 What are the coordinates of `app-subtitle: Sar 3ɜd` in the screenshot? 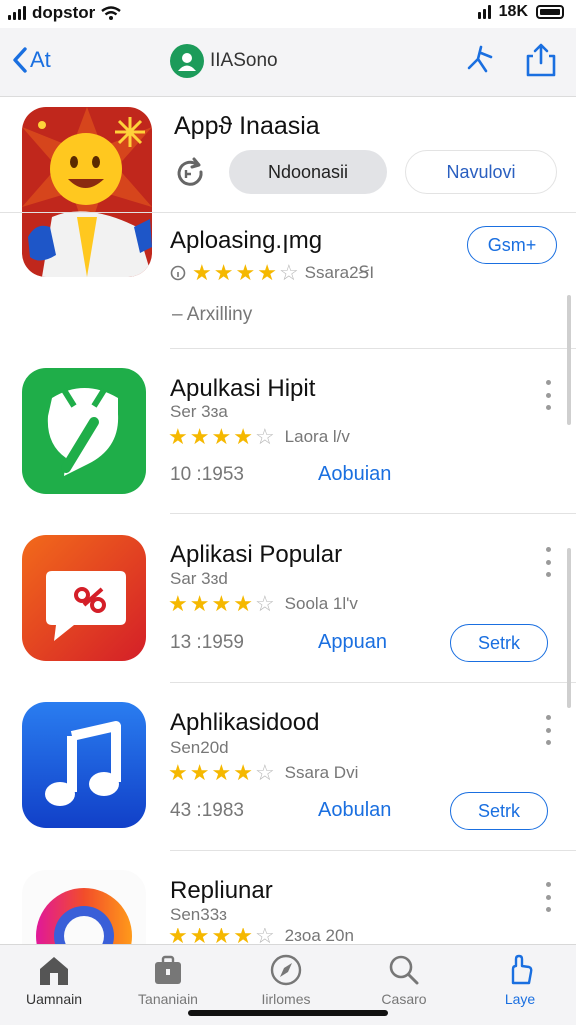 It's located at (199, 578).